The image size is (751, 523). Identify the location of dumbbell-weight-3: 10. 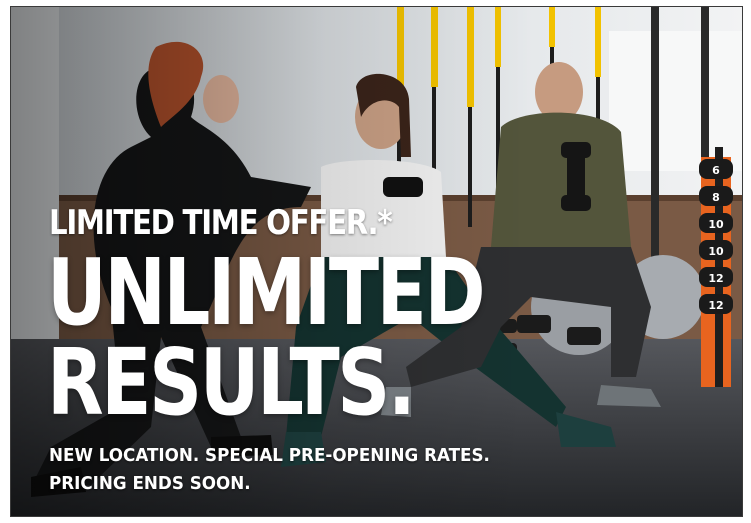
(716, 250).